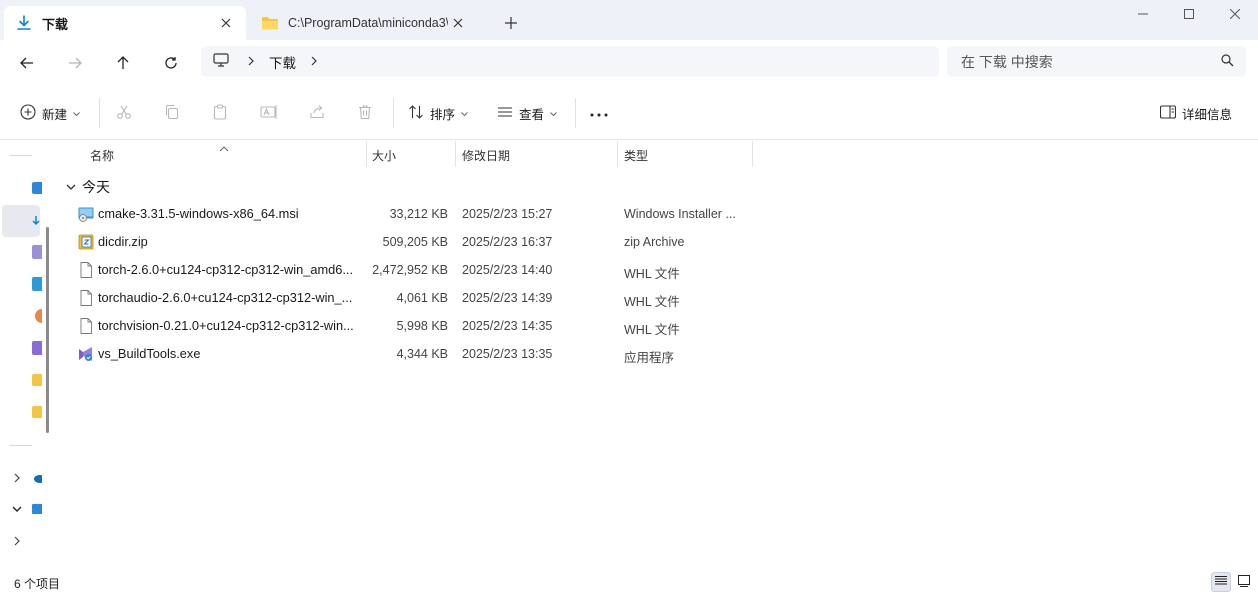  Describe the element at coordinates (1143, 14) in the screenshot. I see `minimize-button` at that location.